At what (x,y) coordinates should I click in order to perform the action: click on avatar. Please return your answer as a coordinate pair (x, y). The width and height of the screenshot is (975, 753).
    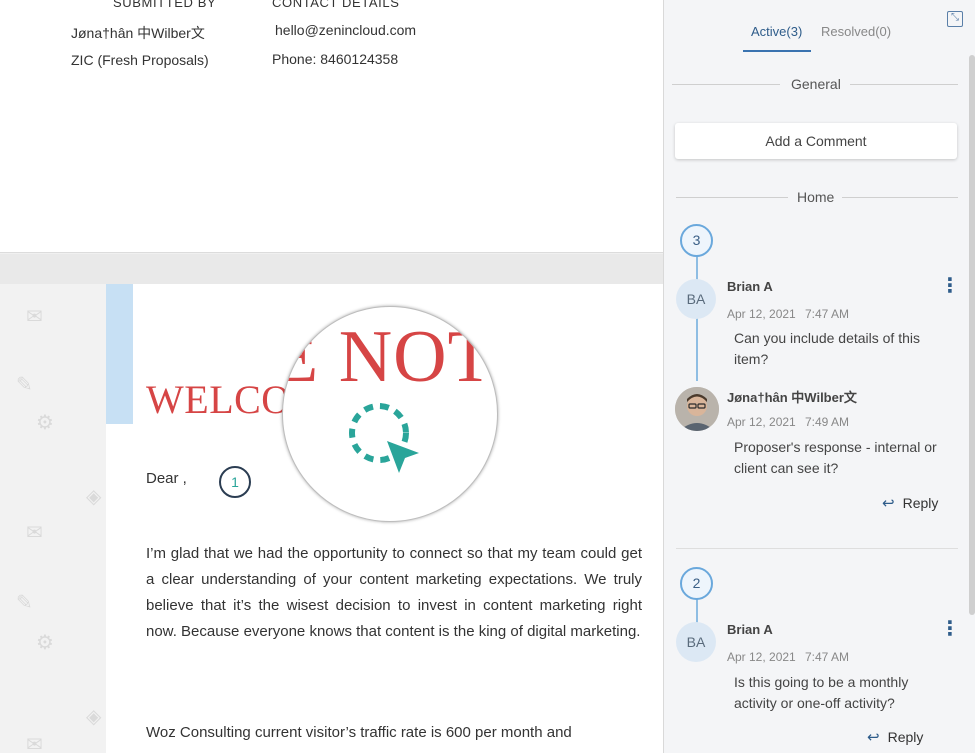
    Looking at the image, I should click on (697, 409).